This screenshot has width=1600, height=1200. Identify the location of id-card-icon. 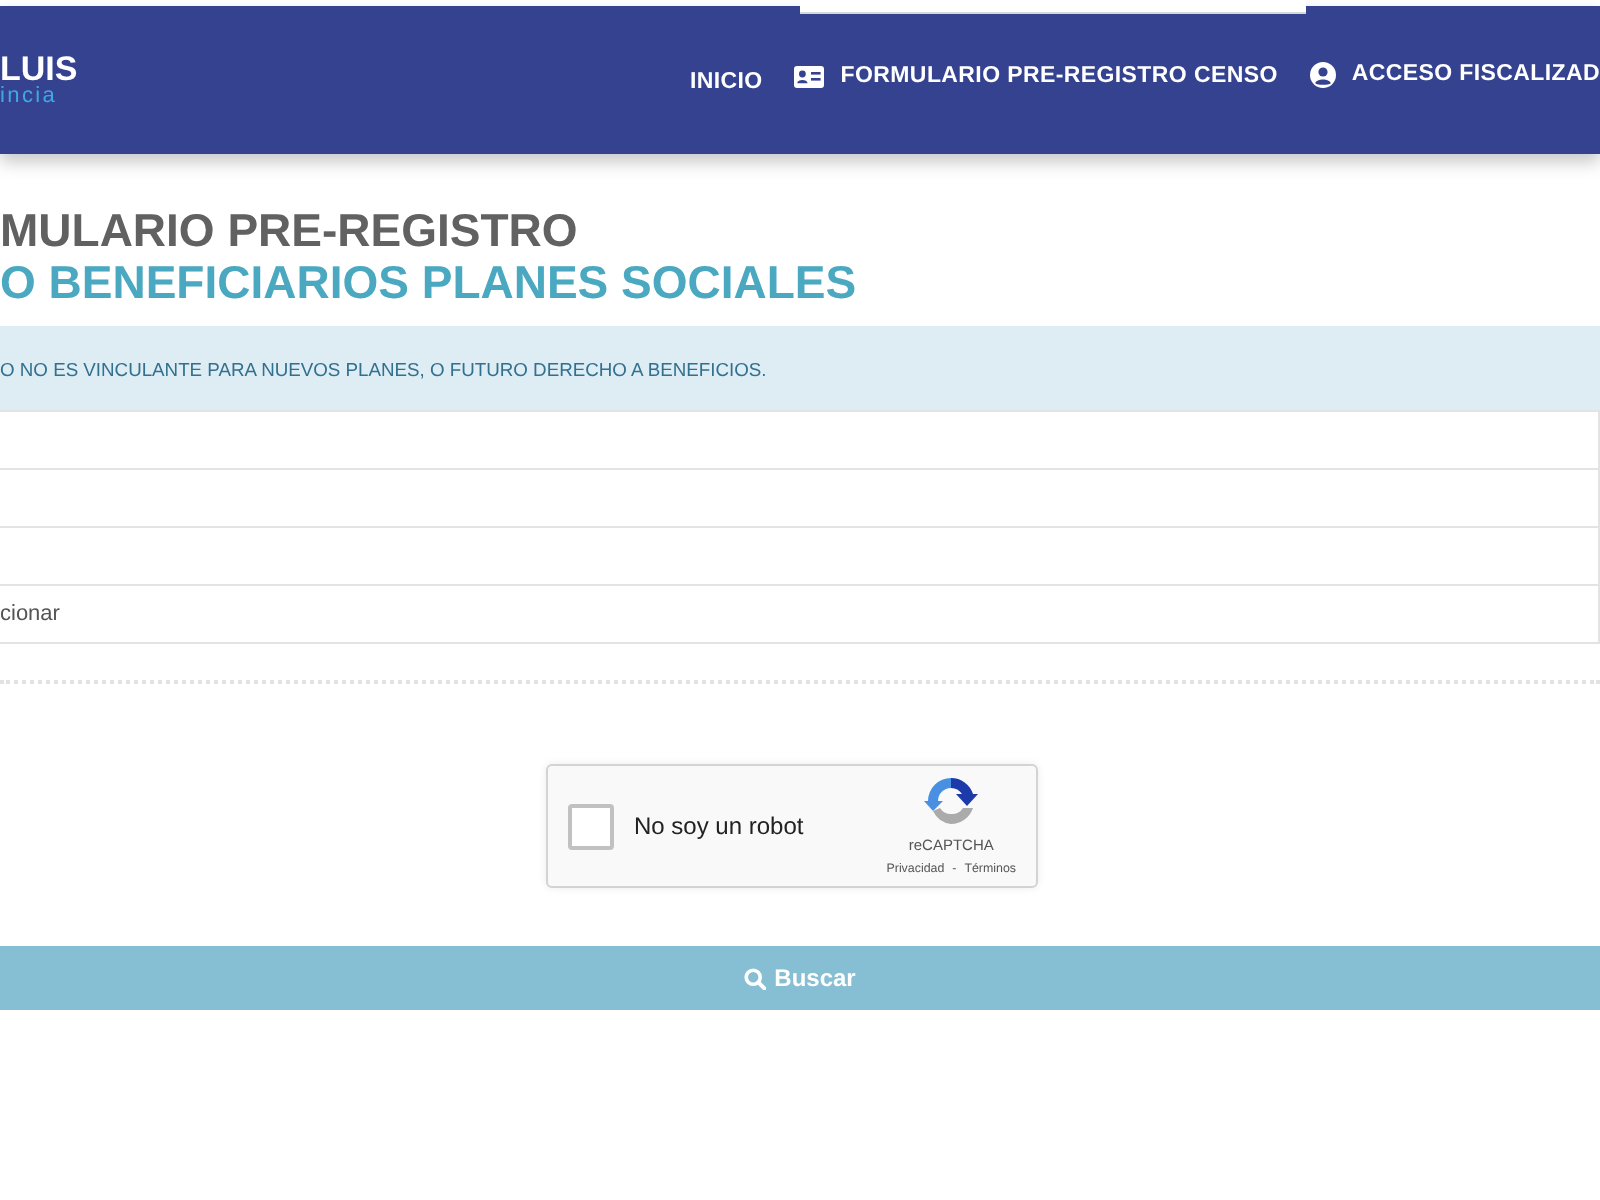
(809, 77).